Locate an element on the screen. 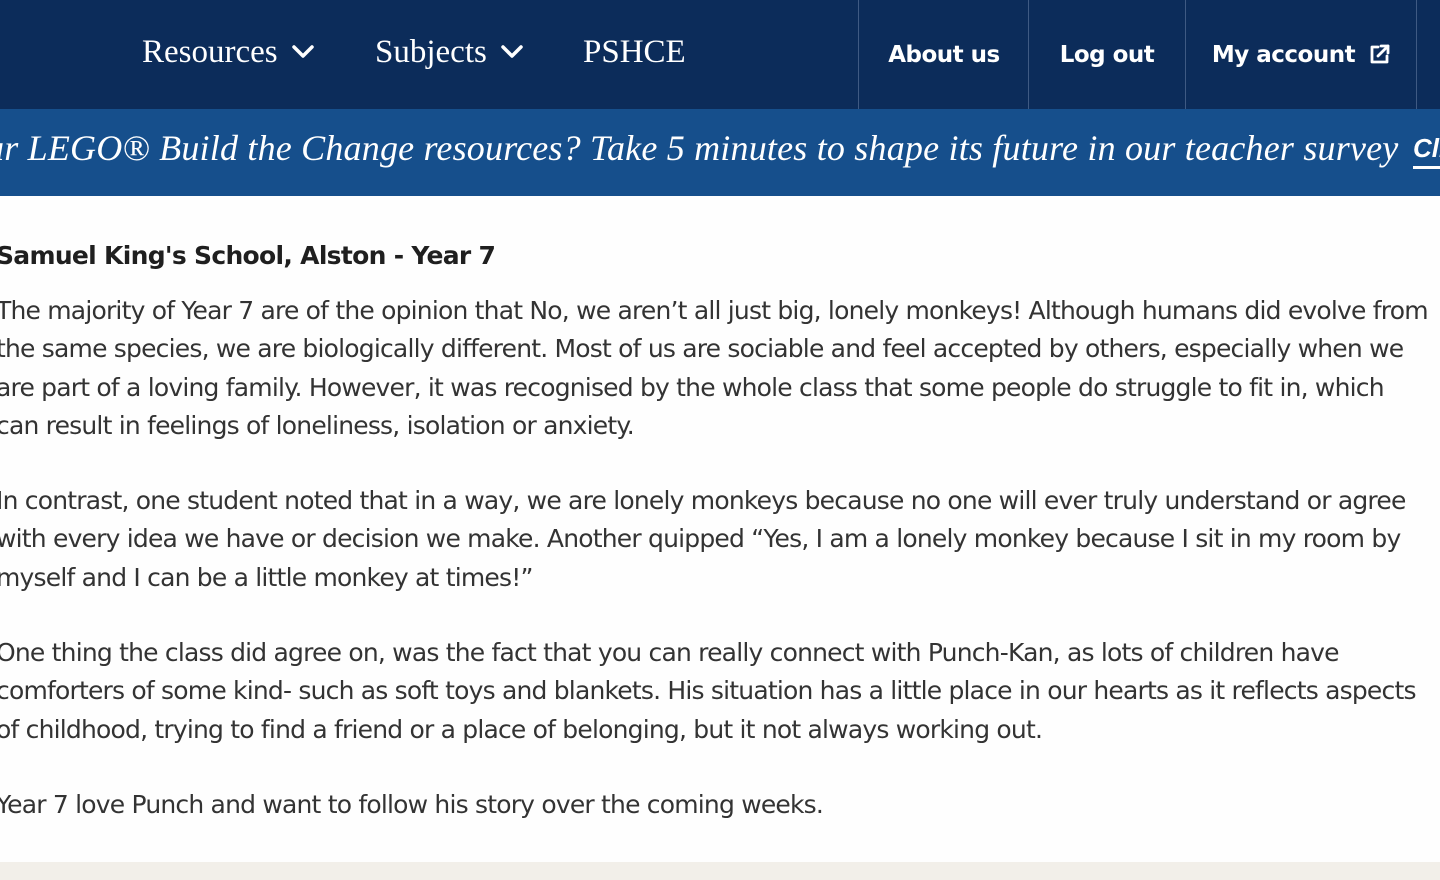 The height and width of the screenshot is (880, 1440). log-out-link: Log out is located at coordinates (1106, 54).